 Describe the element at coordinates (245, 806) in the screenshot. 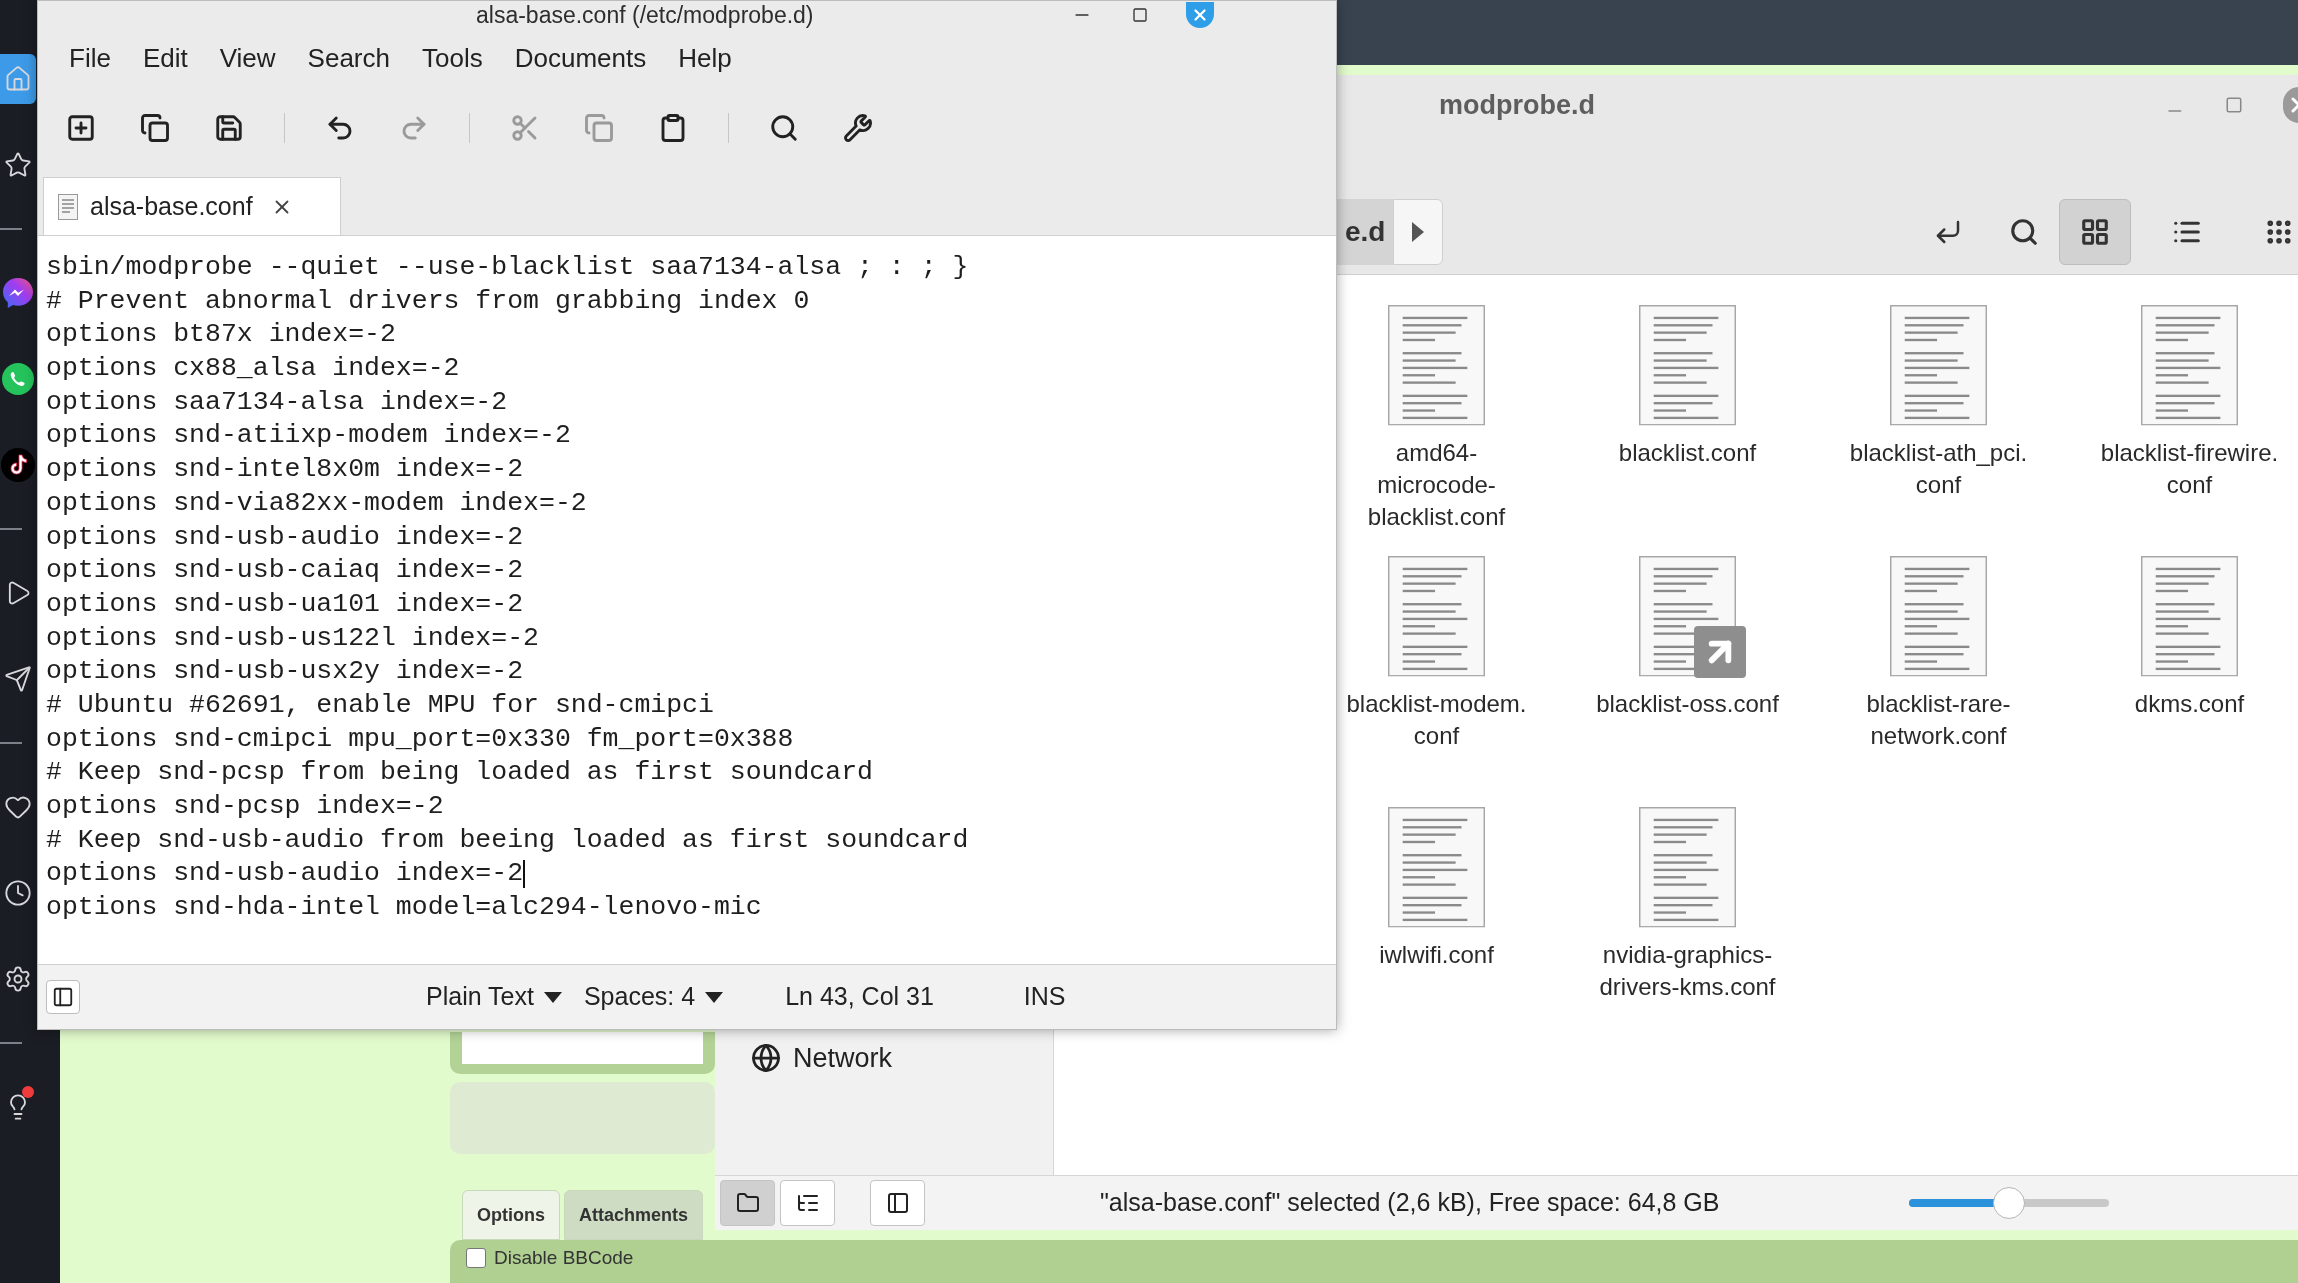

I see `code-line: options snd-pcsp index=-2` at that location.